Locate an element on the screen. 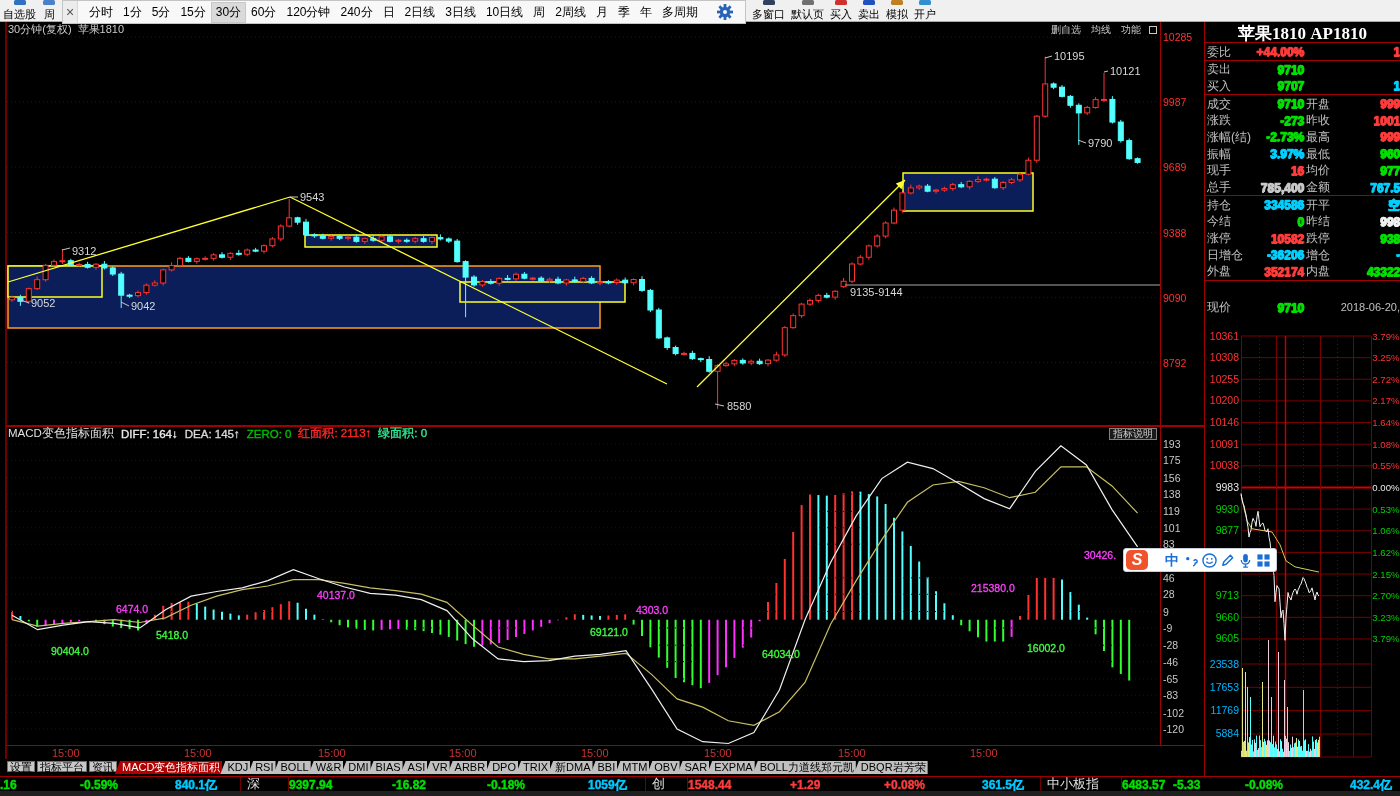 Image resolution: width=1400 pixels, height=796 pixels. quote-value: 43322 is located at coordinates (1382, 271).